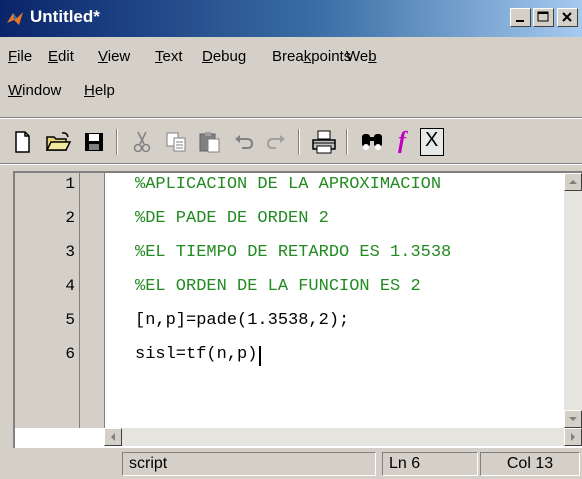 This screenshot has width=582, height=479. I want to click on code-line: sisl=tf(n,p), so click(196, 354).